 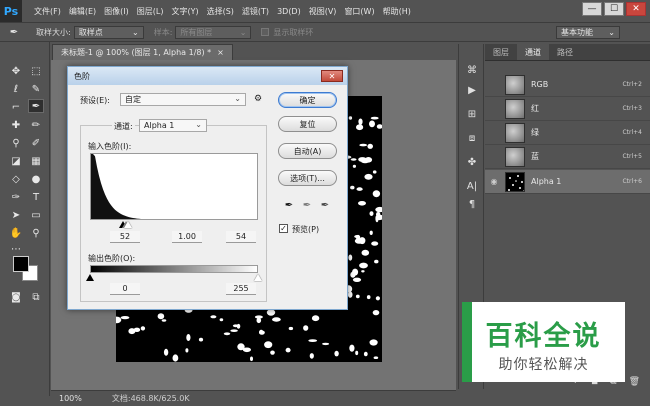 I want to click on zoom-tool-icon: ⚲, so click(x=36, y=233).